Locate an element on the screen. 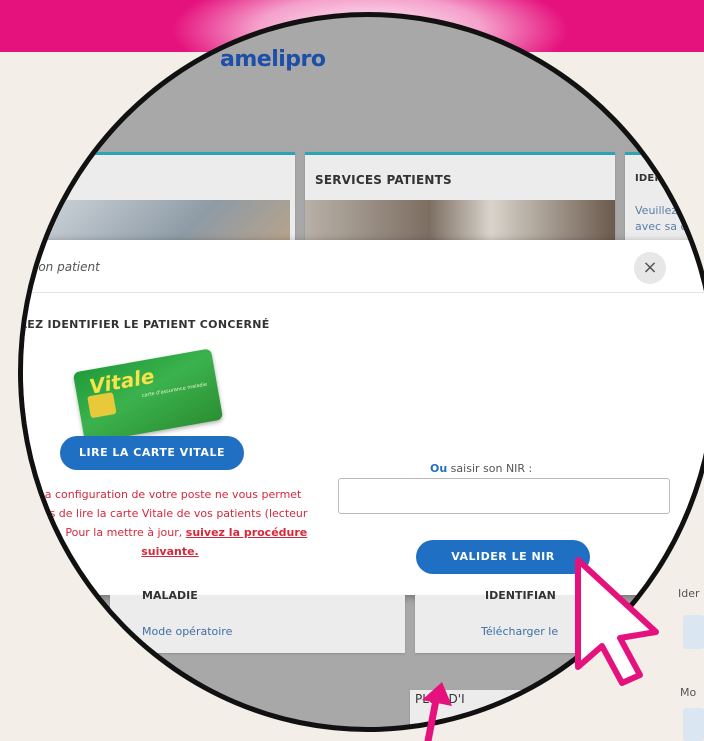  cursor-icon is located at coordinates (617, 621).